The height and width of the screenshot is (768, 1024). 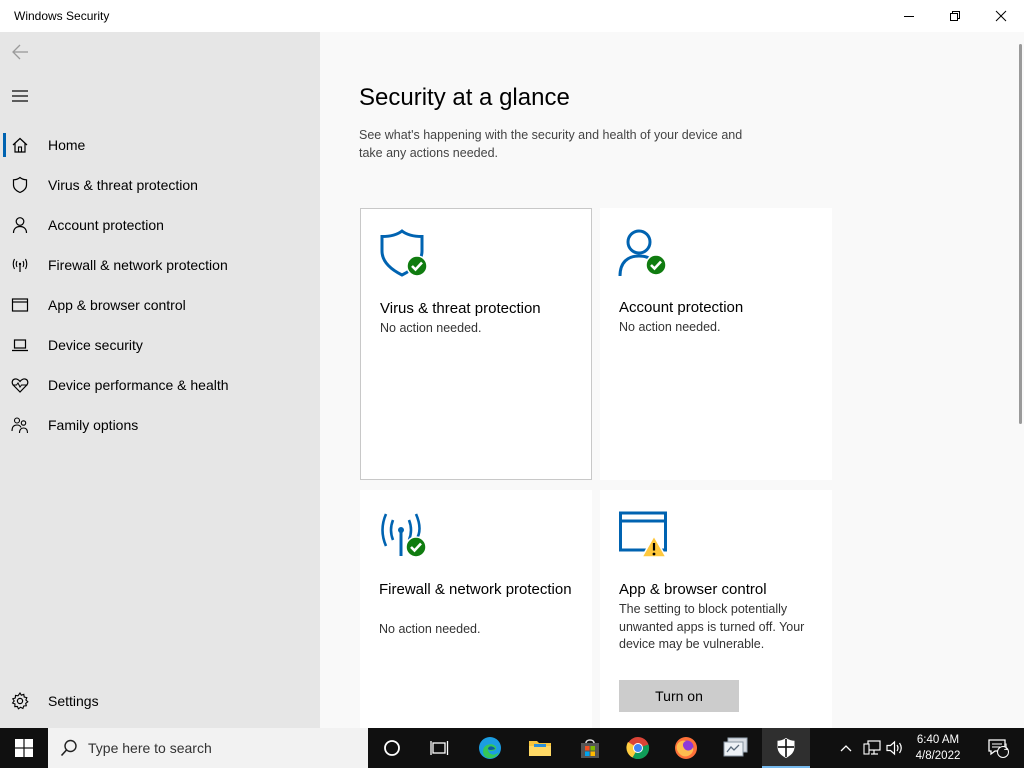 I want to click on app-browser-warning-icon, so click(x=643, y=534).